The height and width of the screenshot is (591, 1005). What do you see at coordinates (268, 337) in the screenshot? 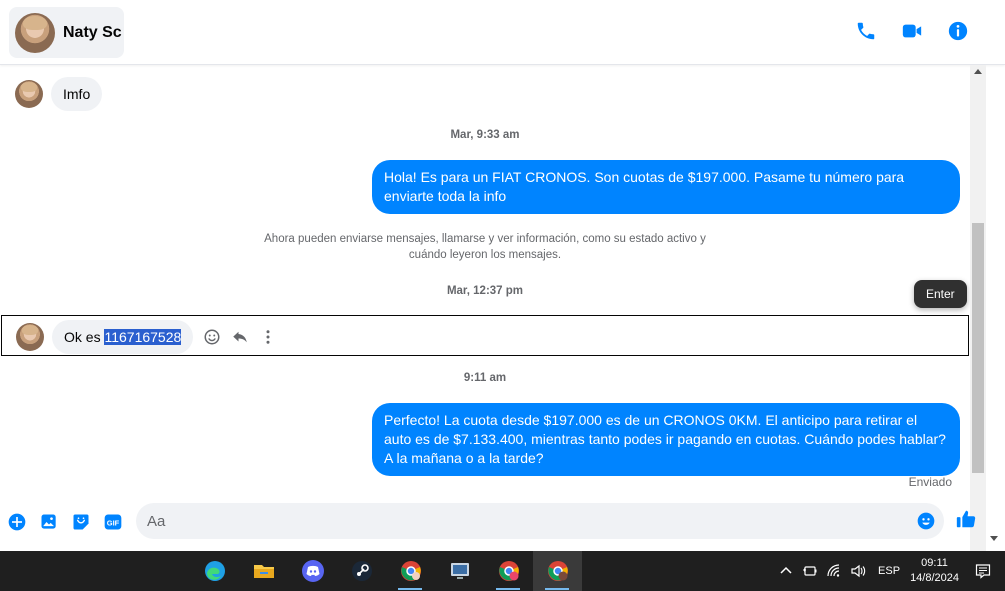
I see `more-options-icon` at bounding box center [268, 337].